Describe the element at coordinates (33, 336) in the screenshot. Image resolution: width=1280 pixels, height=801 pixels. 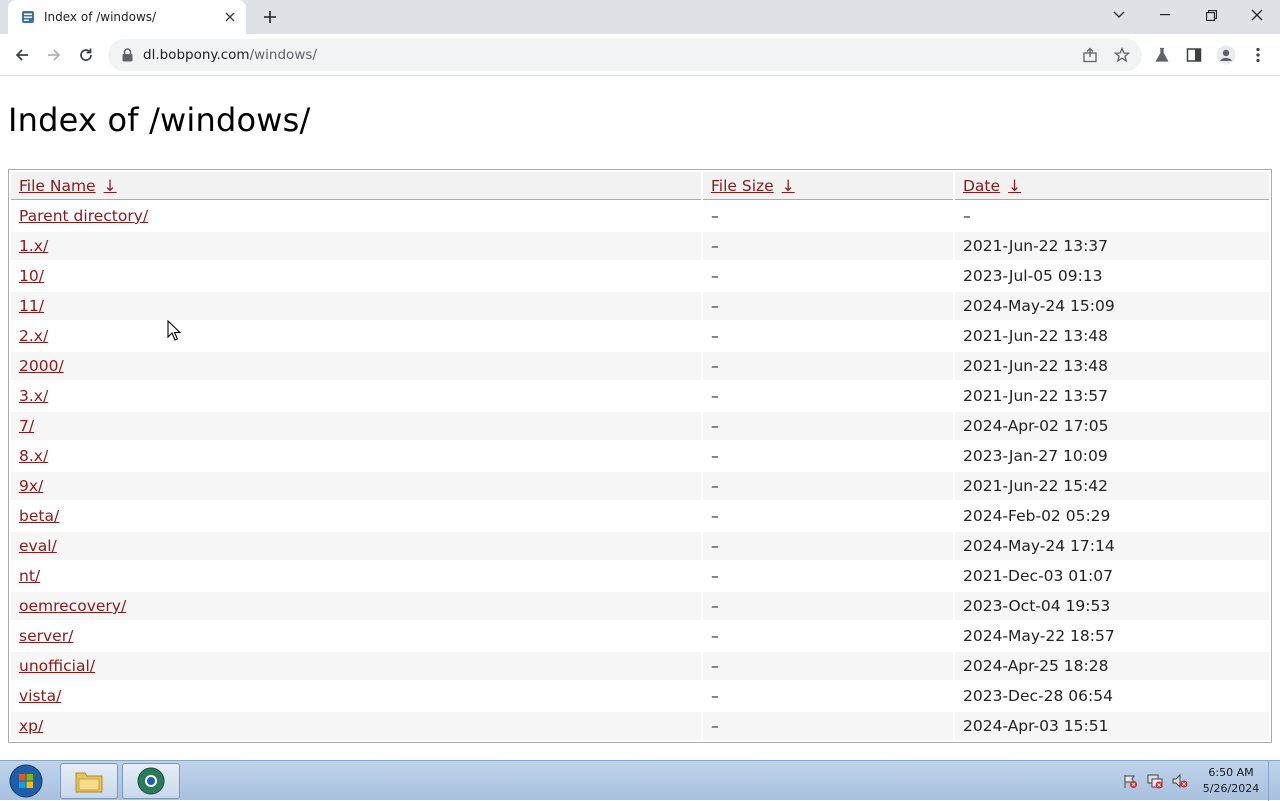
I see `file-name-link: 2.x/` at that location.